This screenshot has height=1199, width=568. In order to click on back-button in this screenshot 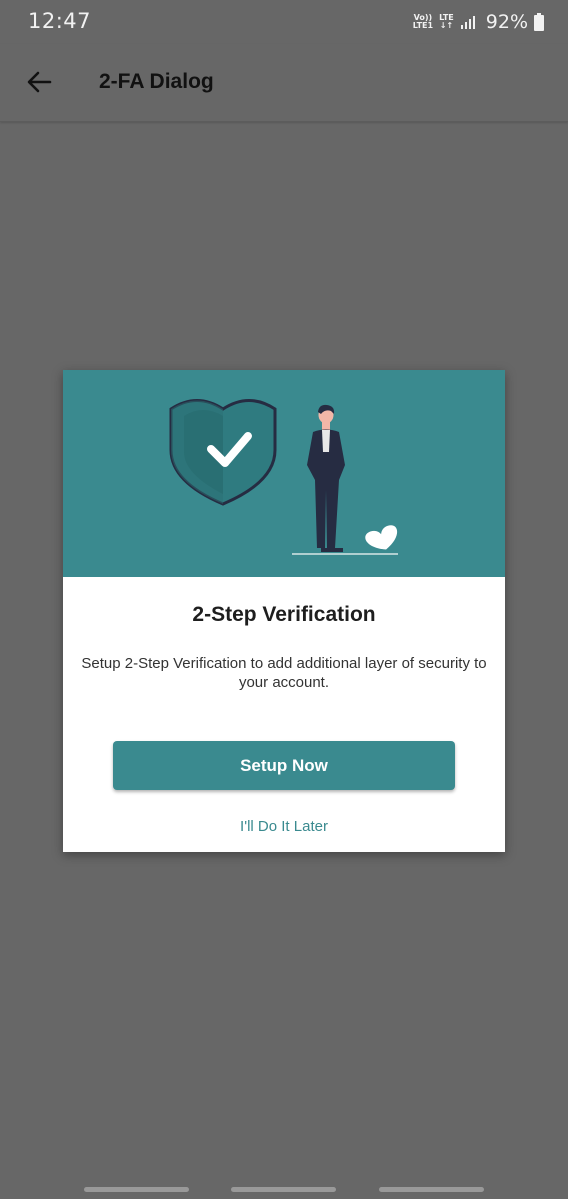, I will do `click(39, 82)`.